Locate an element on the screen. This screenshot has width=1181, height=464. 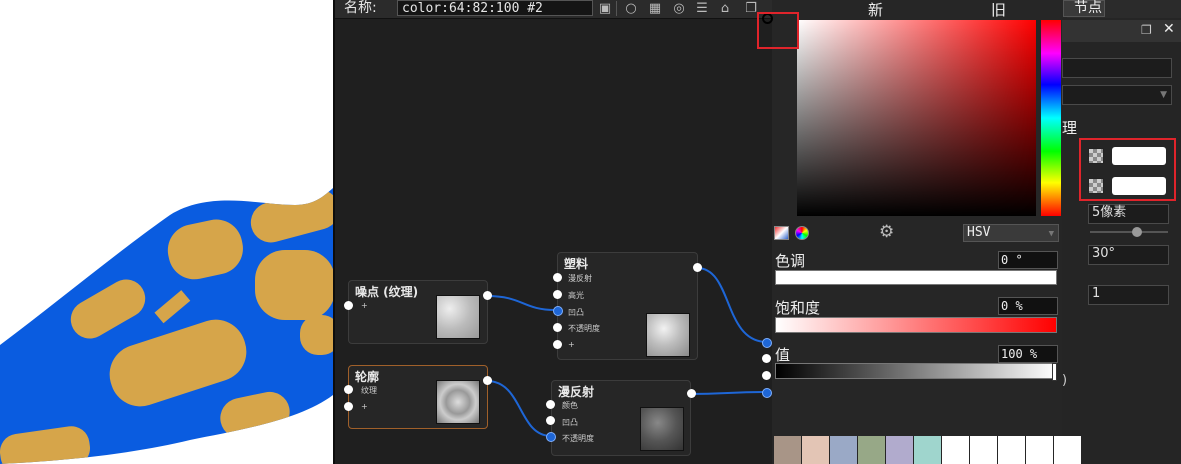
outline-thumbnail is located at coordinates (458, 402).